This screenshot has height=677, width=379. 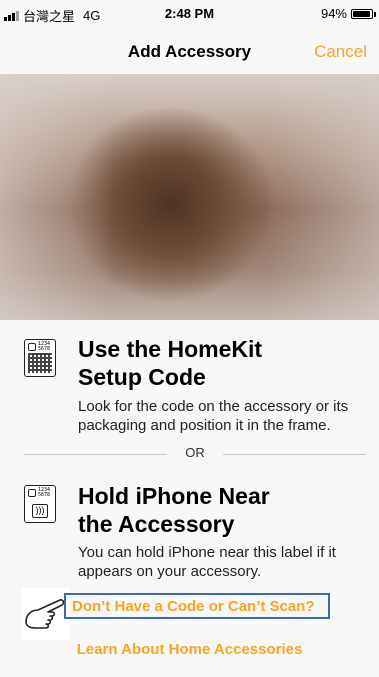 I want to click on status-right: 94%, so click(x=348, y=13).